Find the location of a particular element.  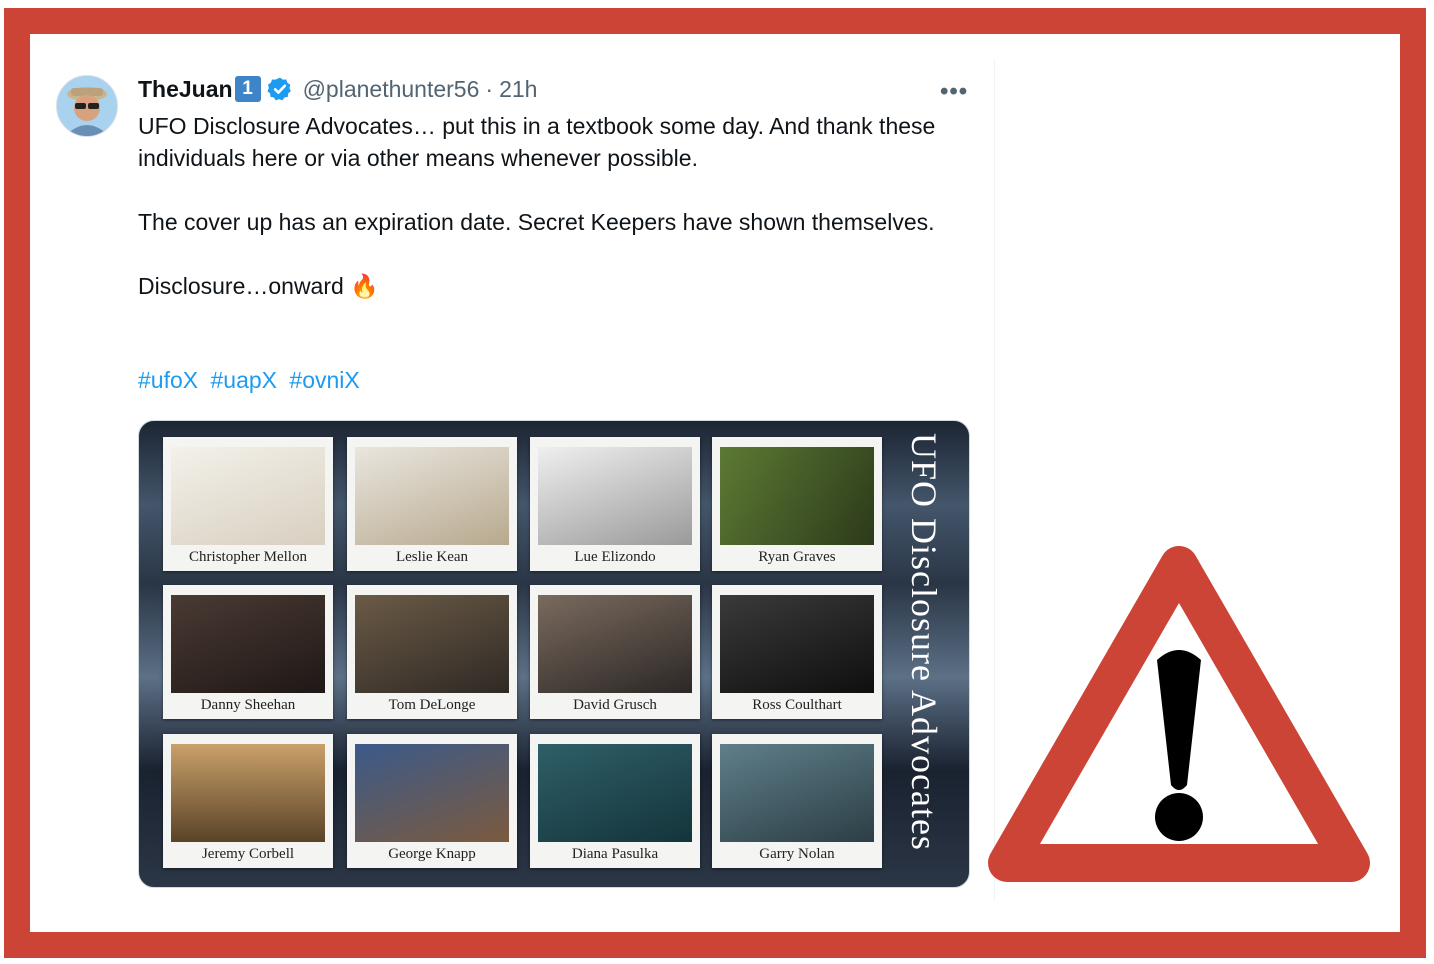

hashtag-link: #ufoX is located at coordinates (168, 380).